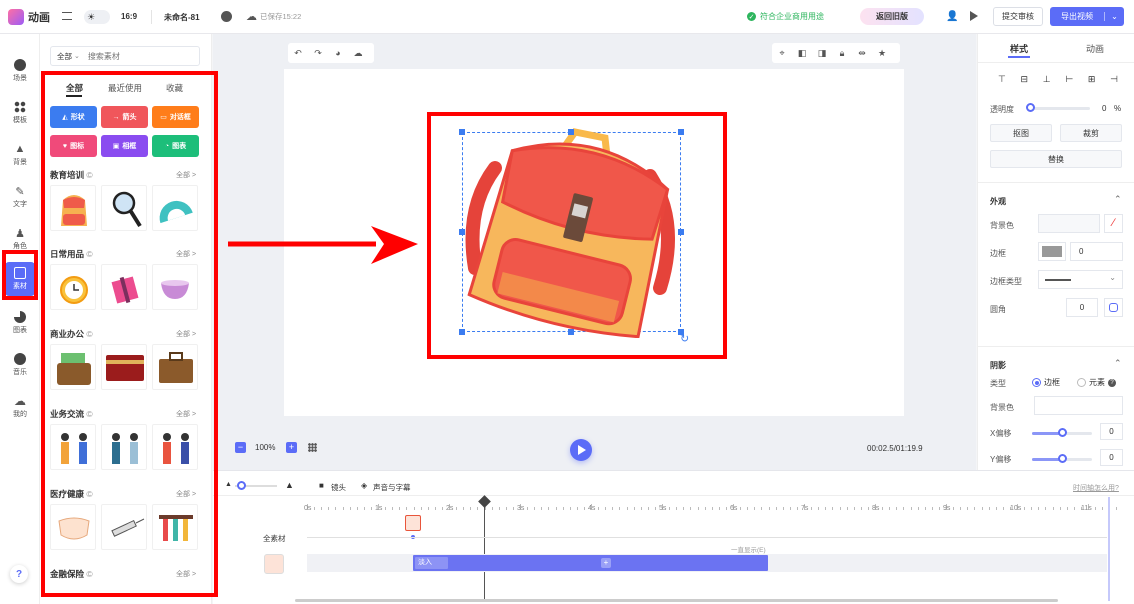  What do you see at coordinates (1118, 199) in the screenshot?
I see `chevron-up-icon: ⌃` at bounding box center [1118, 199].